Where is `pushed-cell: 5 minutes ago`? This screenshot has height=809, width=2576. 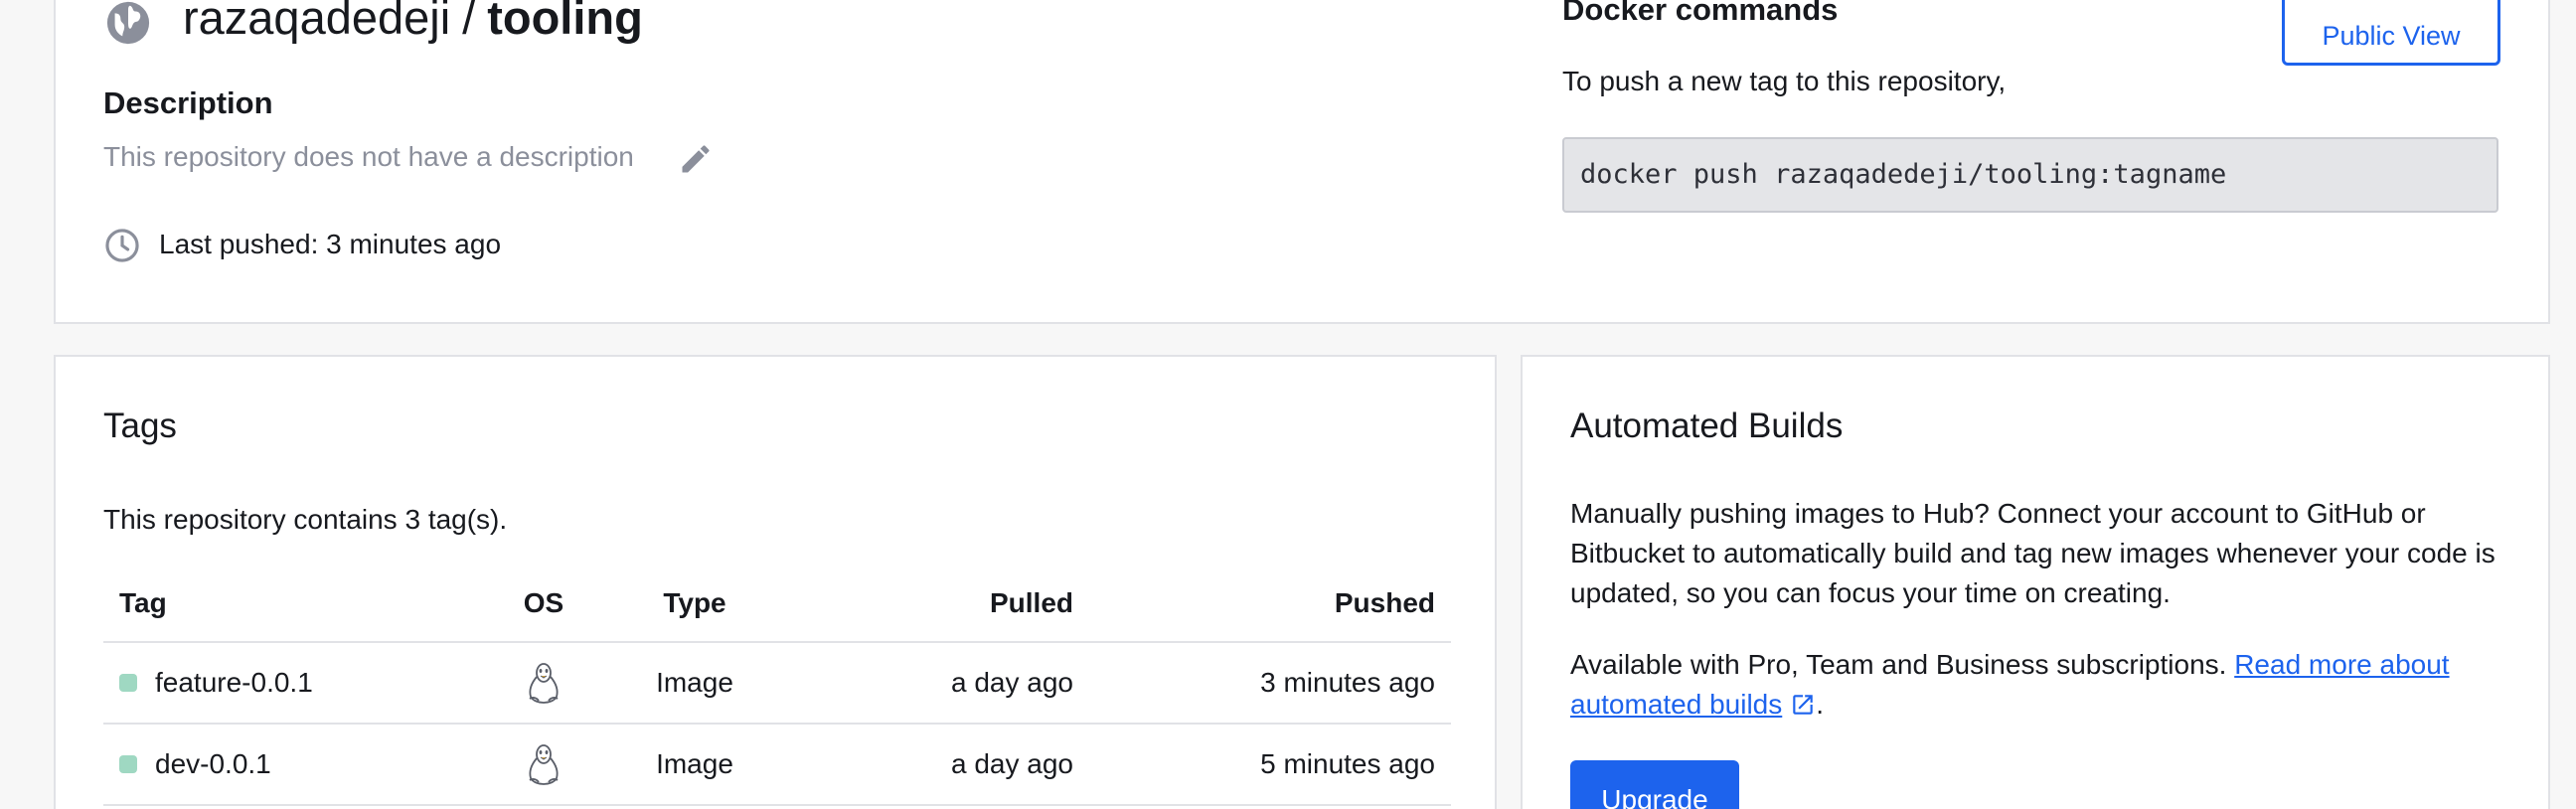 pushed-cell: 5 minutes ago is located at coordinates (1347, 763).